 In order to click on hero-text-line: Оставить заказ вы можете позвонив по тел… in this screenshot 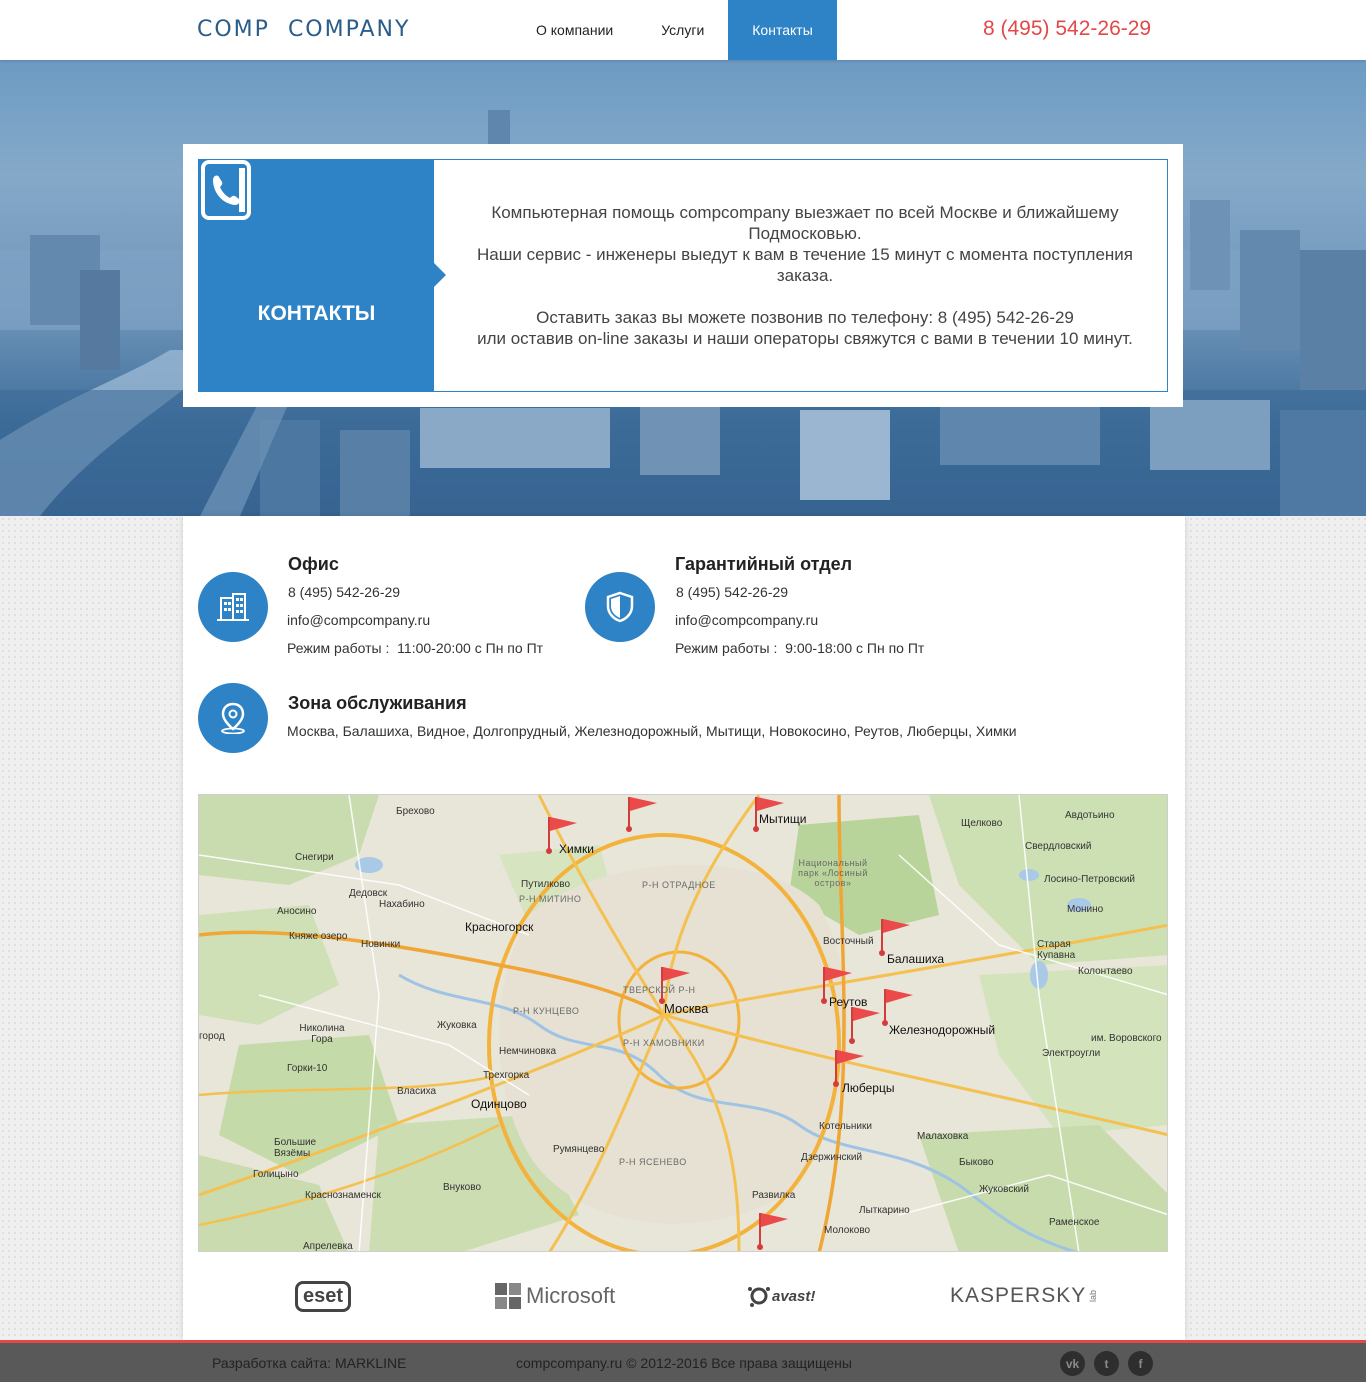, I will do `click(805, 317)`.